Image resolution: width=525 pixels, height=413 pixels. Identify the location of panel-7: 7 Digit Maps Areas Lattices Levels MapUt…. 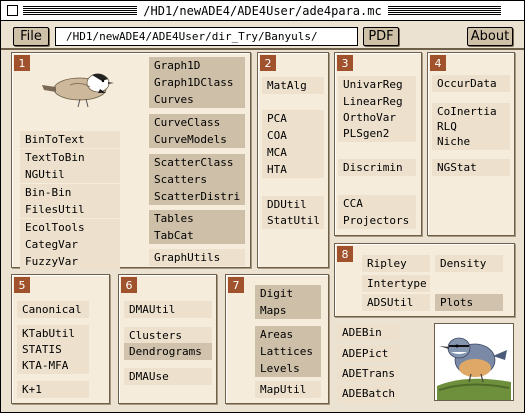
(277, 339).